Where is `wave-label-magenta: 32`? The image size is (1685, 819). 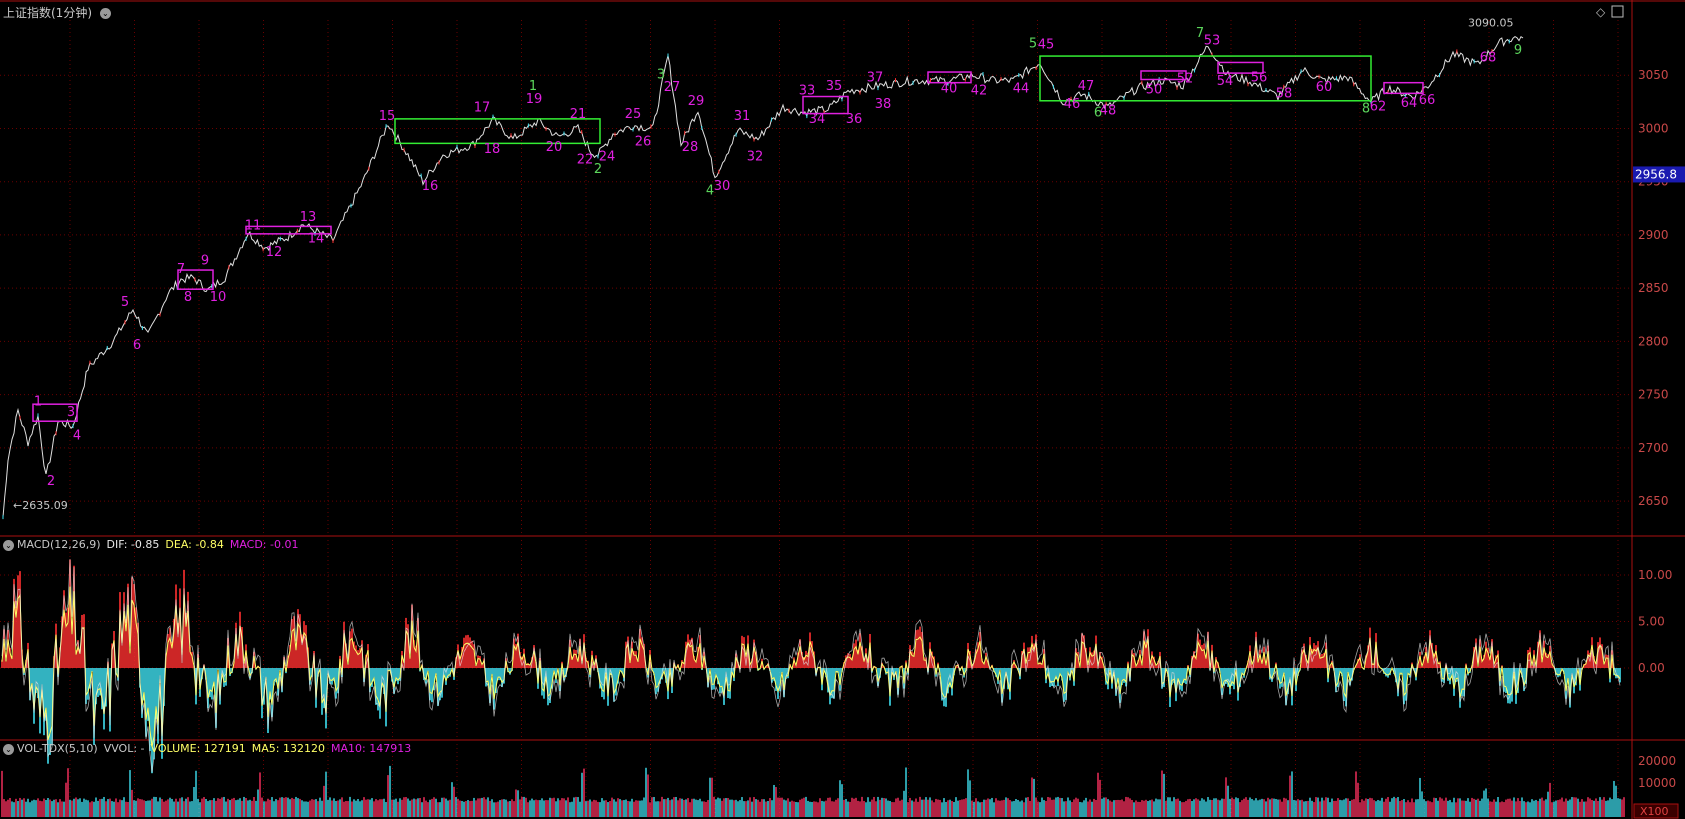 wave-label-magenta: 32 is located at coordinates (755, 156).